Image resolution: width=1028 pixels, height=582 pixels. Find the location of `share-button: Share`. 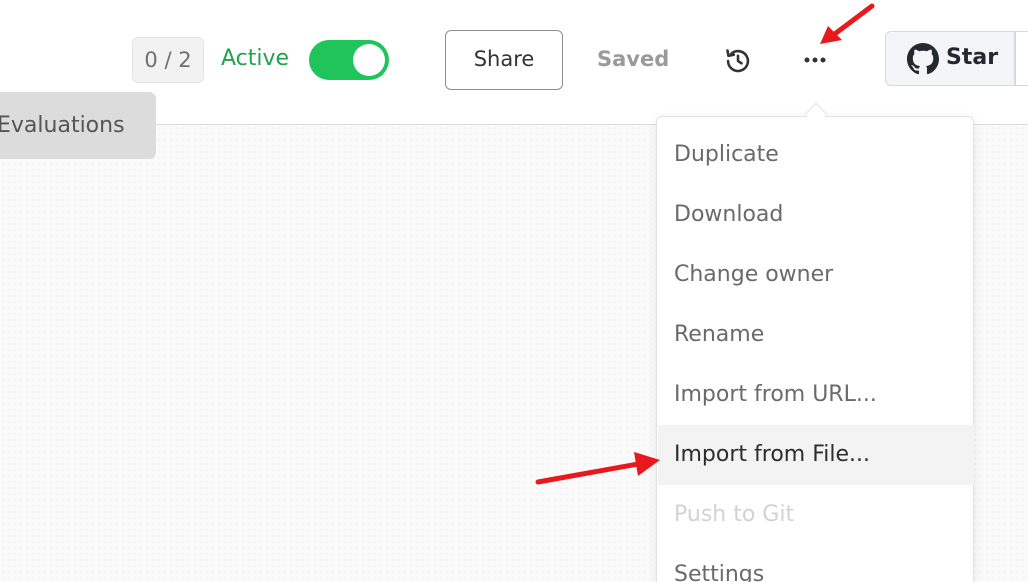

share-button: Share is located at coordinates (504, 60).